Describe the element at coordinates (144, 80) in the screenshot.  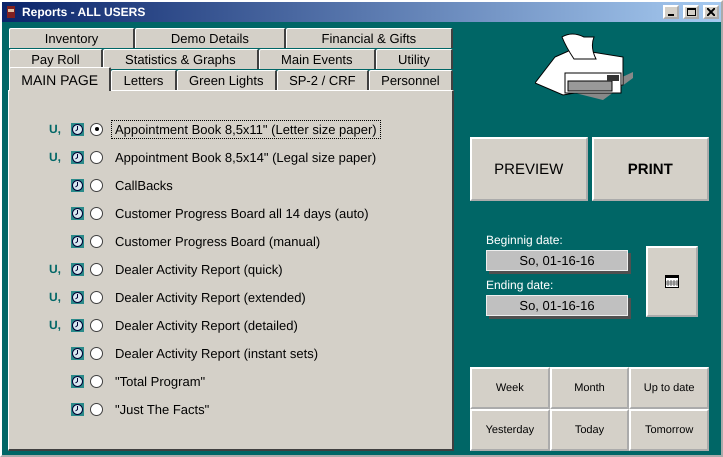
I see `tab: Letters` at that location.